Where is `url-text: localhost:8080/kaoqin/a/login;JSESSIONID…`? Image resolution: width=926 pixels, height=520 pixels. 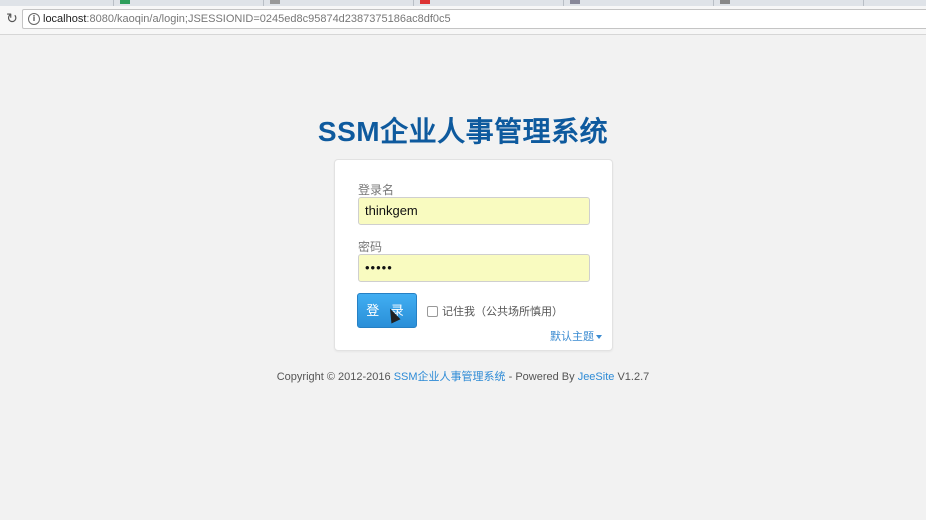 url-text: localhost:8080/kaoqin/a/login;JSESSIONID… is located at coordinates (247, 19).